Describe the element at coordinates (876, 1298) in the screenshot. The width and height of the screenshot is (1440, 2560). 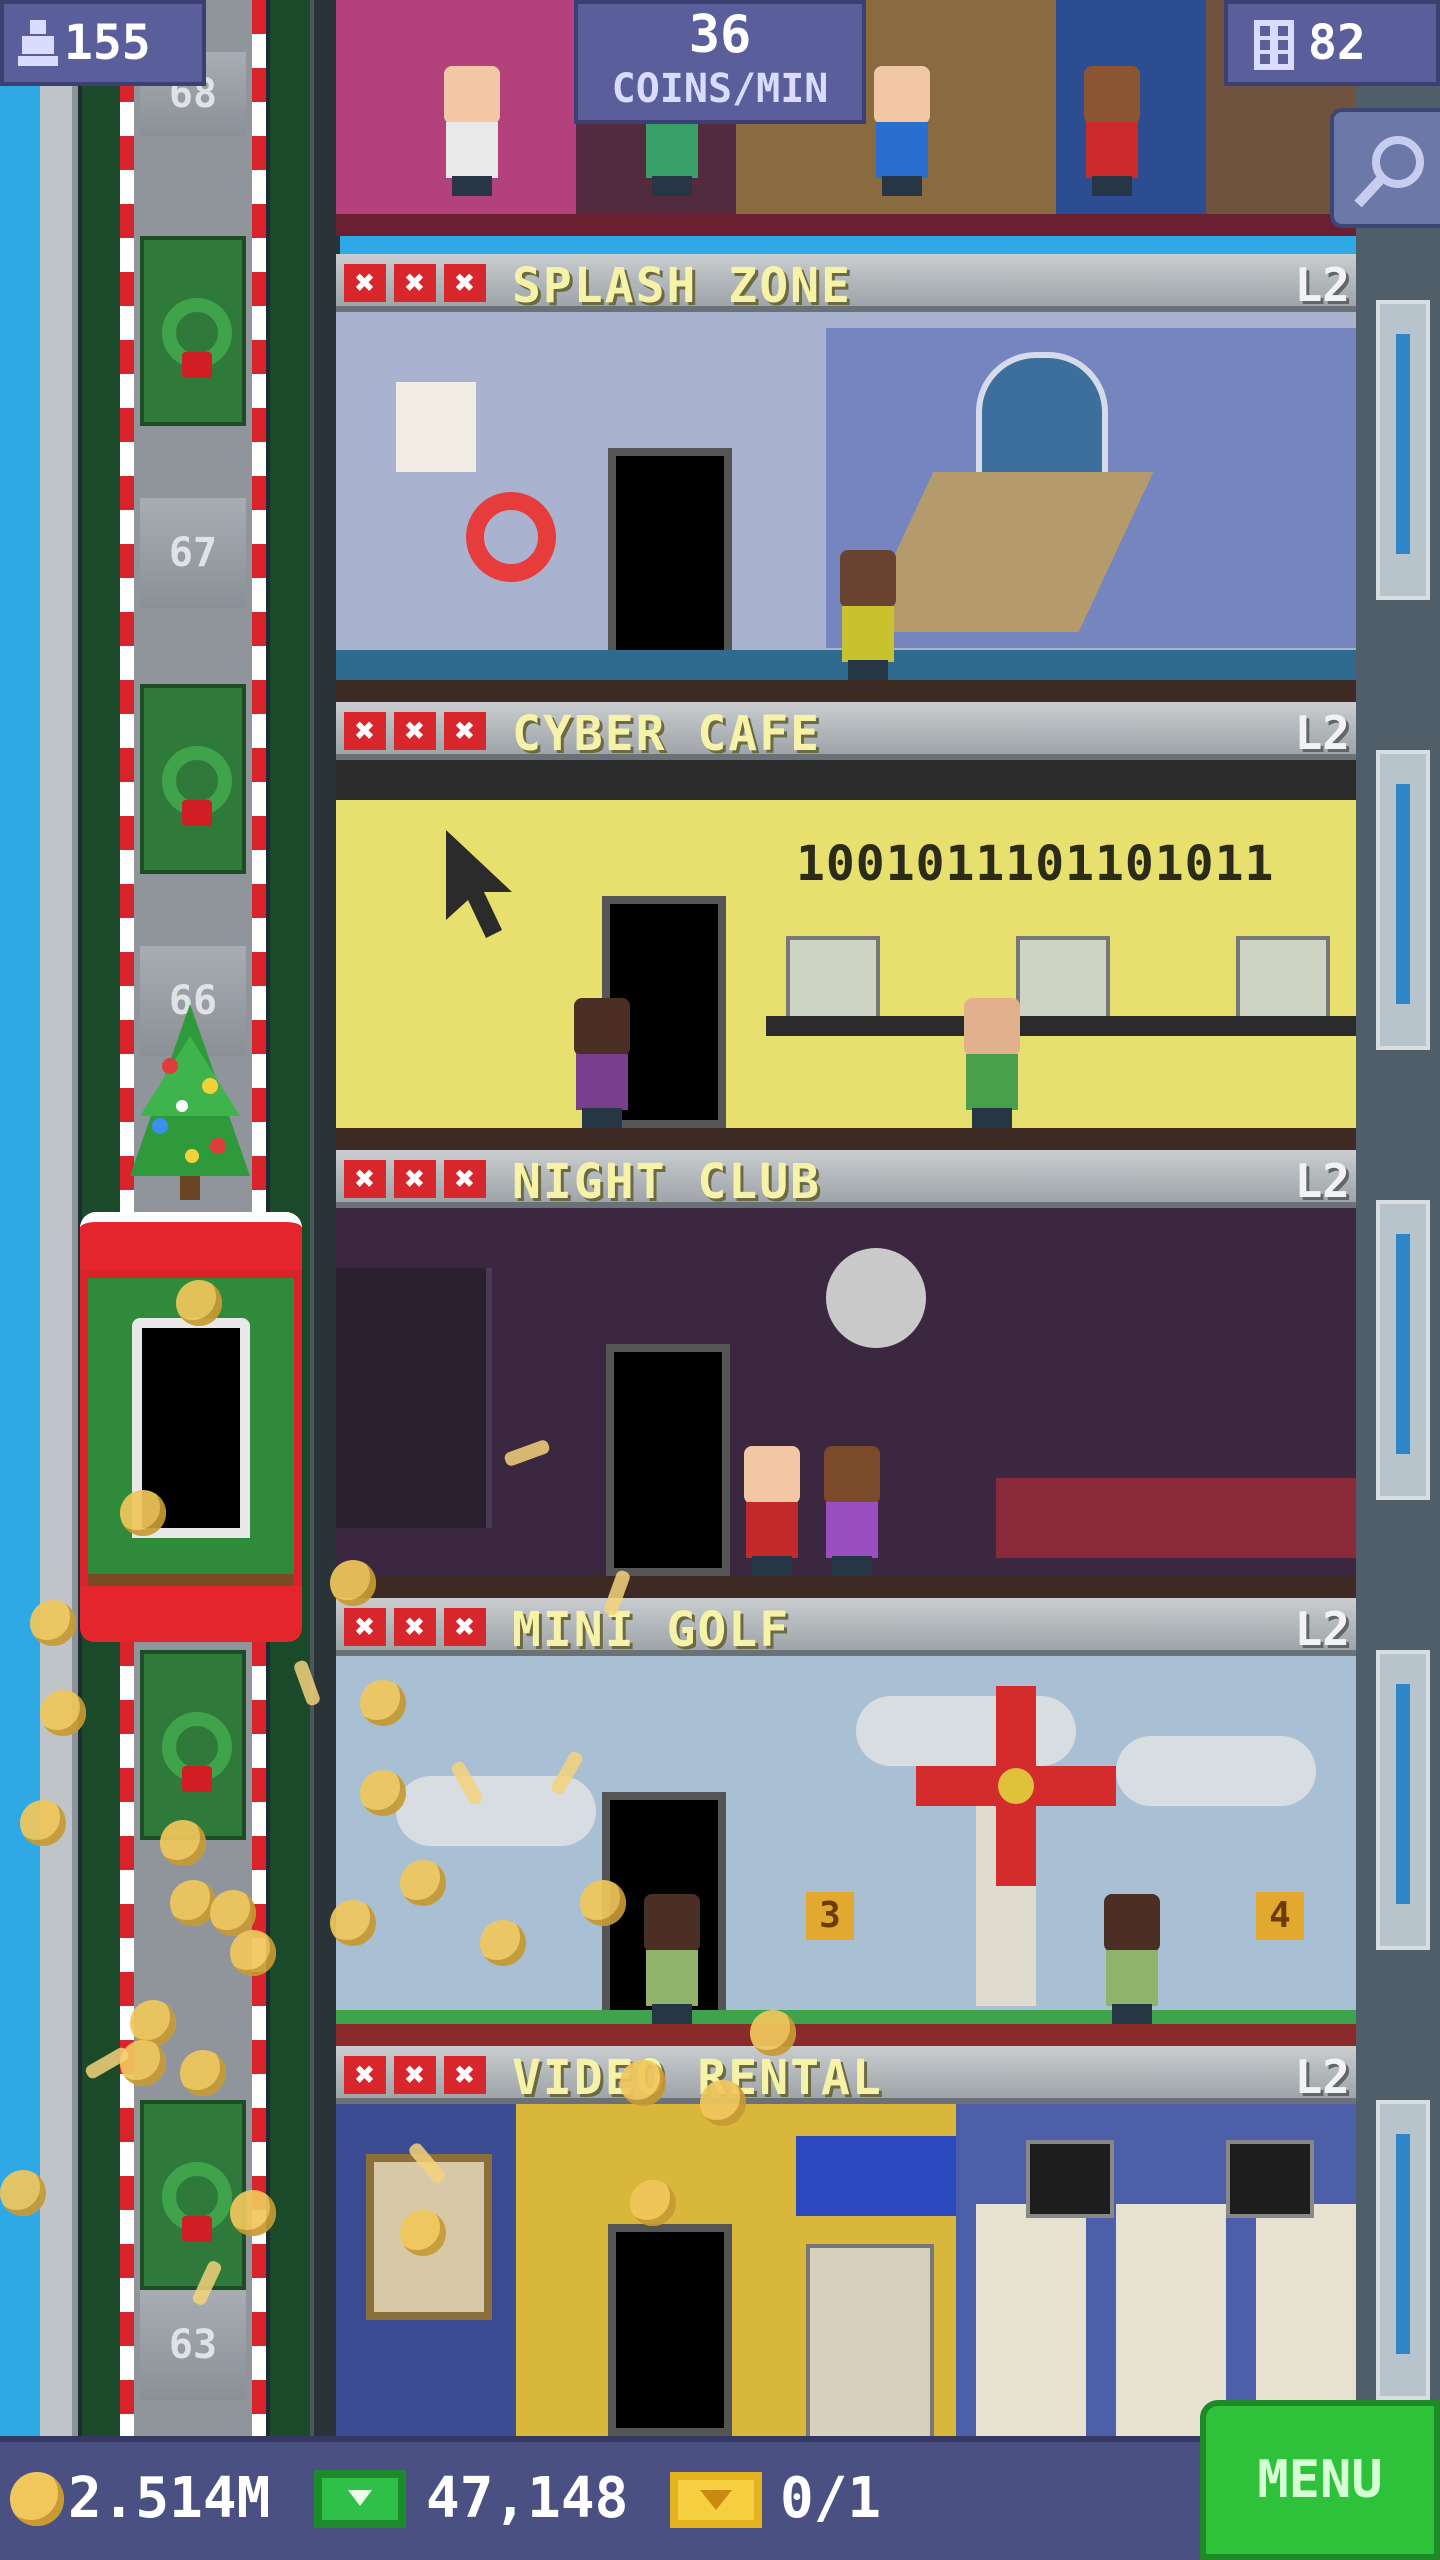
I see `disco-ball` at that location.